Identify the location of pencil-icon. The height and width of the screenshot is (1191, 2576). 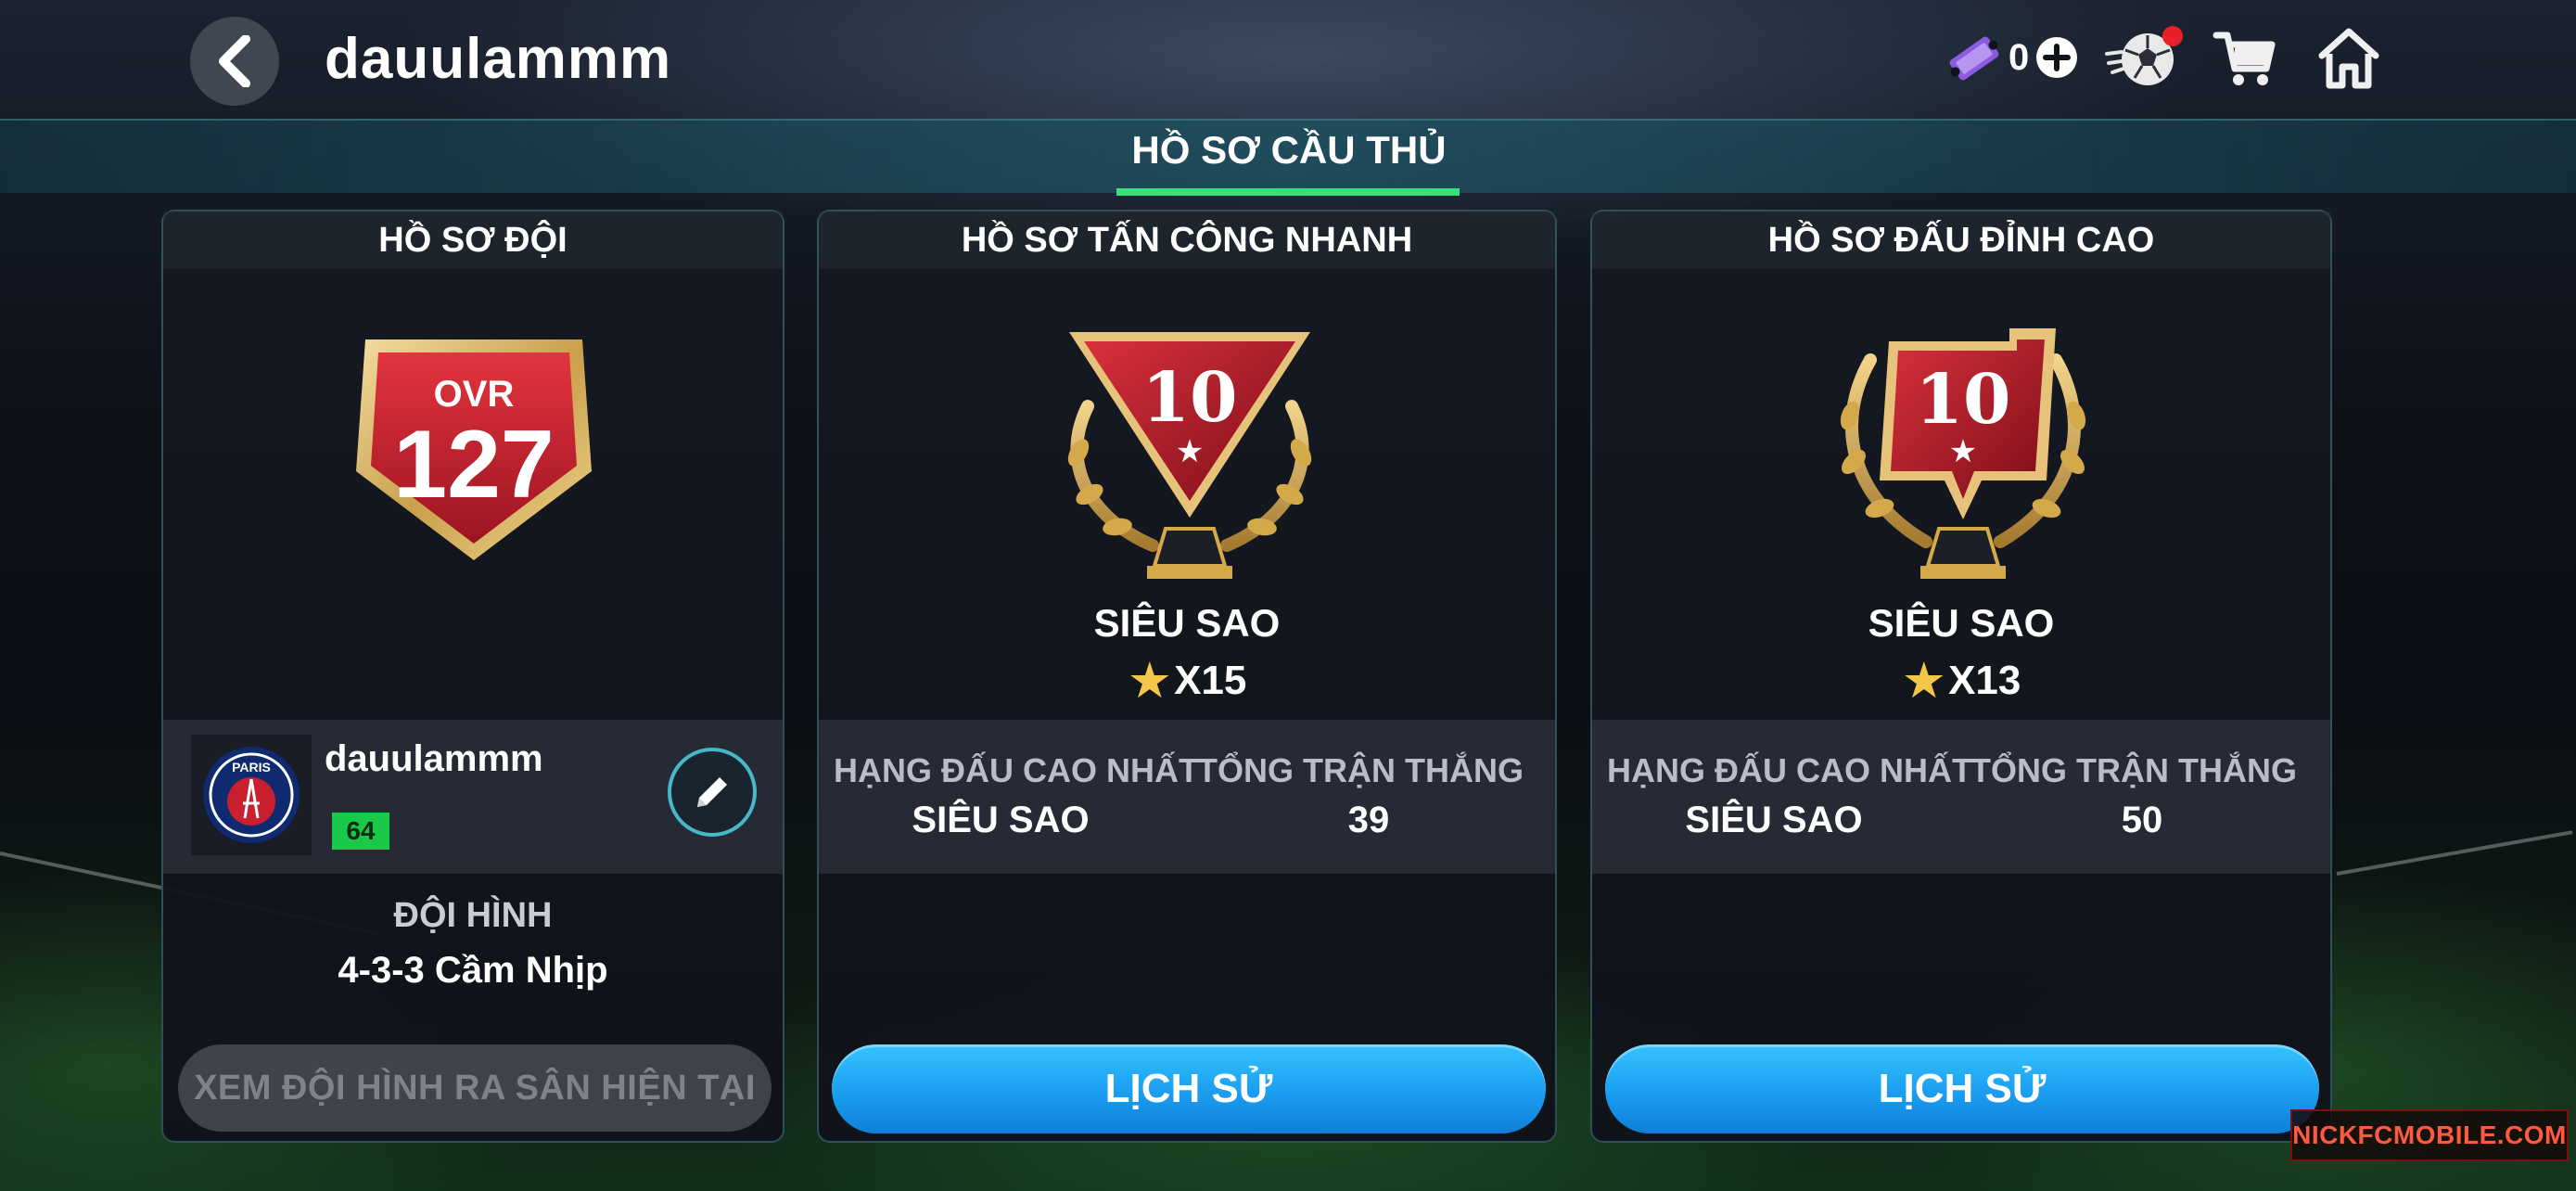
(712, 792).